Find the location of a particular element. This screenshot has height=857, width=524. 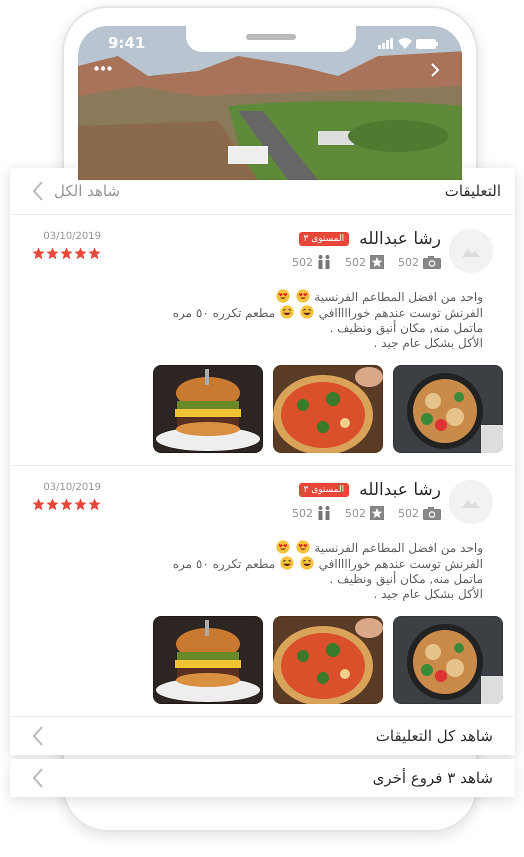

signal-icon is located at coordinates (386, 43).